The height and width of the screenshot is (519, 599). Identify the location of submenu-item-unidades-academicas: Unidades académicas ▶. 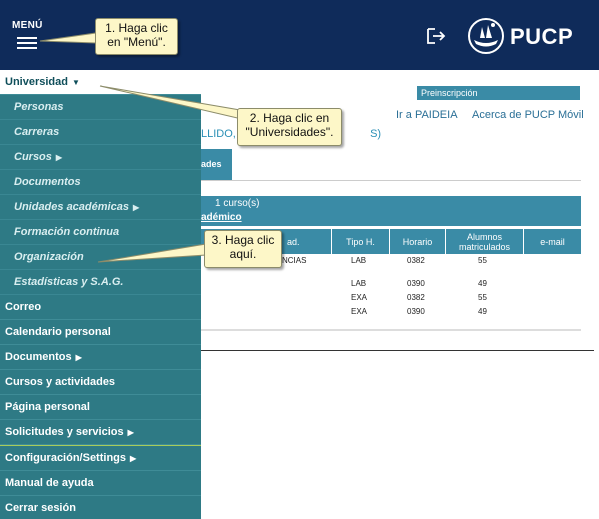
(100, 207).